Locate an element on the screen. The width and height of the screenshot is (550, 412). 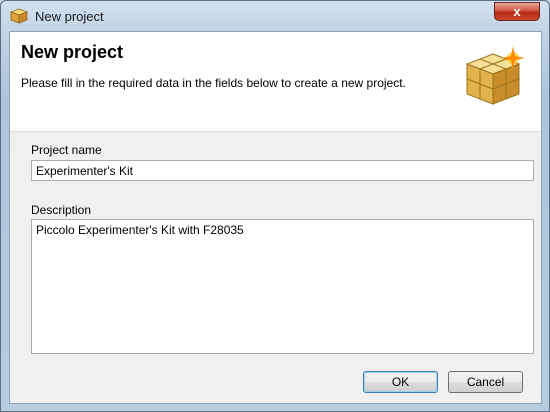
description-label: Description is located at coordinates (61, 210).